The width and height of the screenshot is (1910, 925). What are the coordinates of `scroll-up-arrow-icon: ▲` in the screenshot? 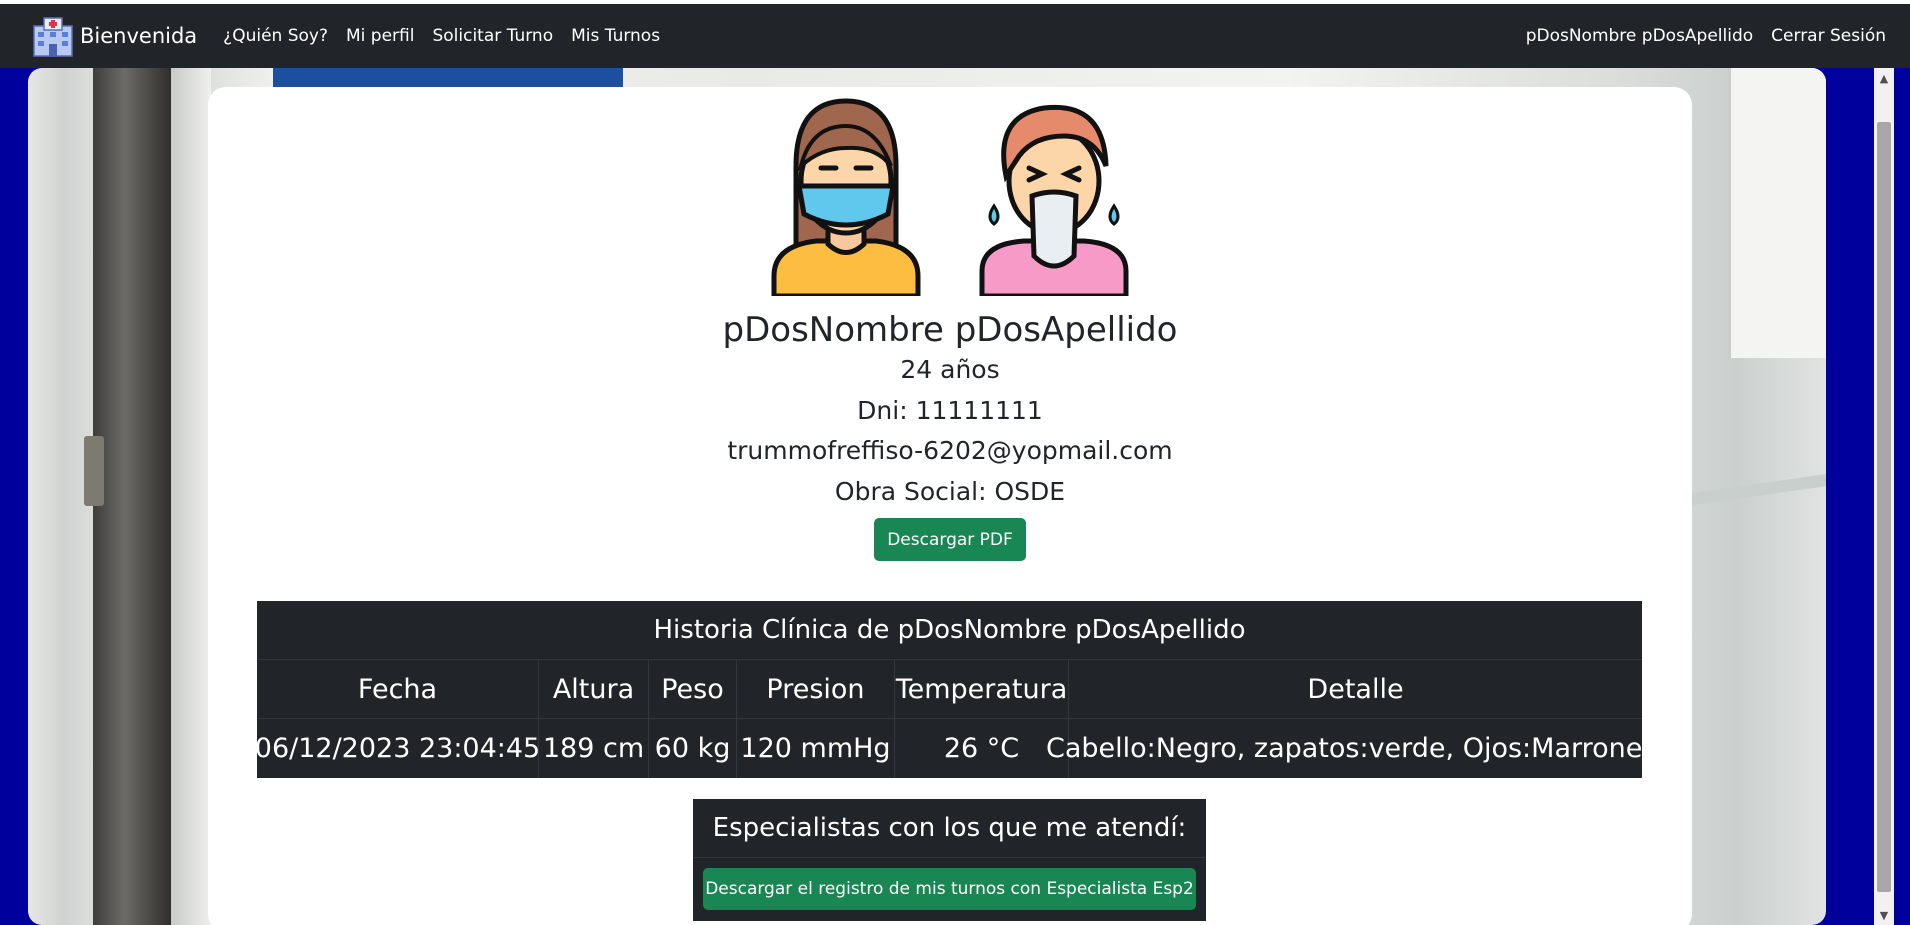 It's located at (1884, 78).